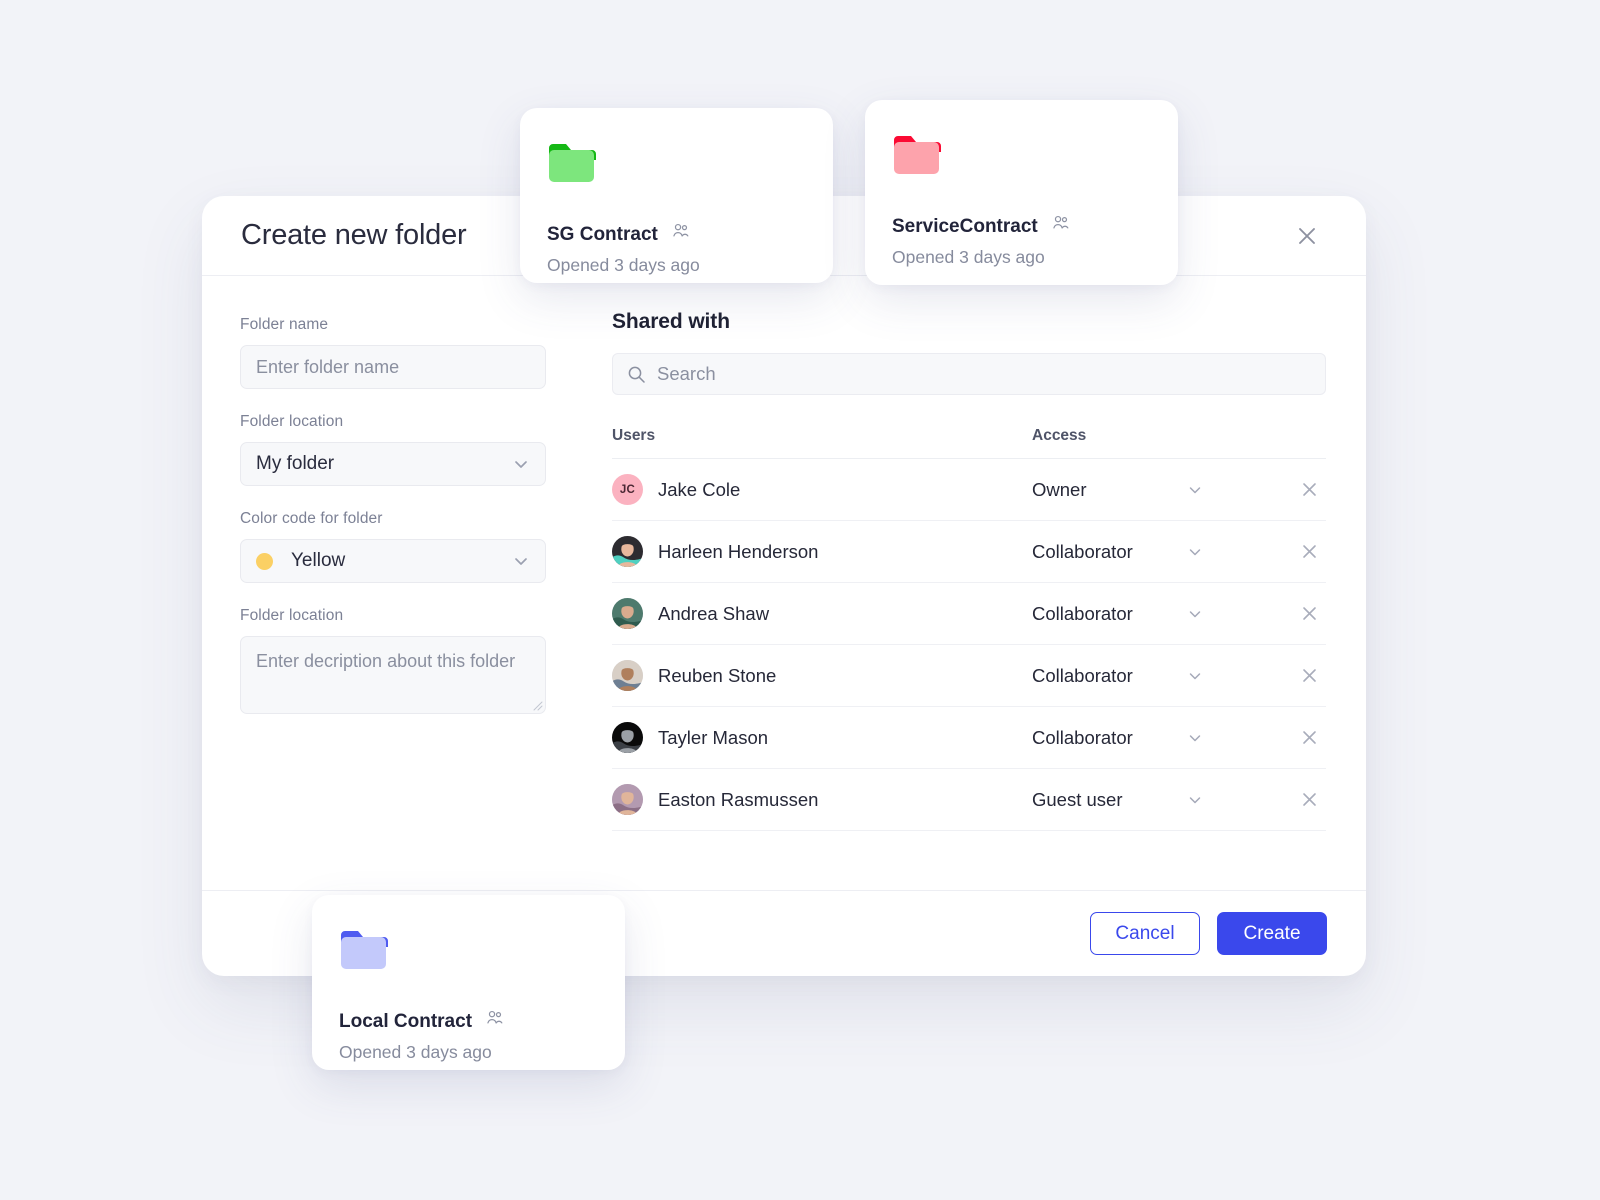 The image size is (1600, 1200). I want to click on color-code-label: Color code for folder, so click(311, 518).